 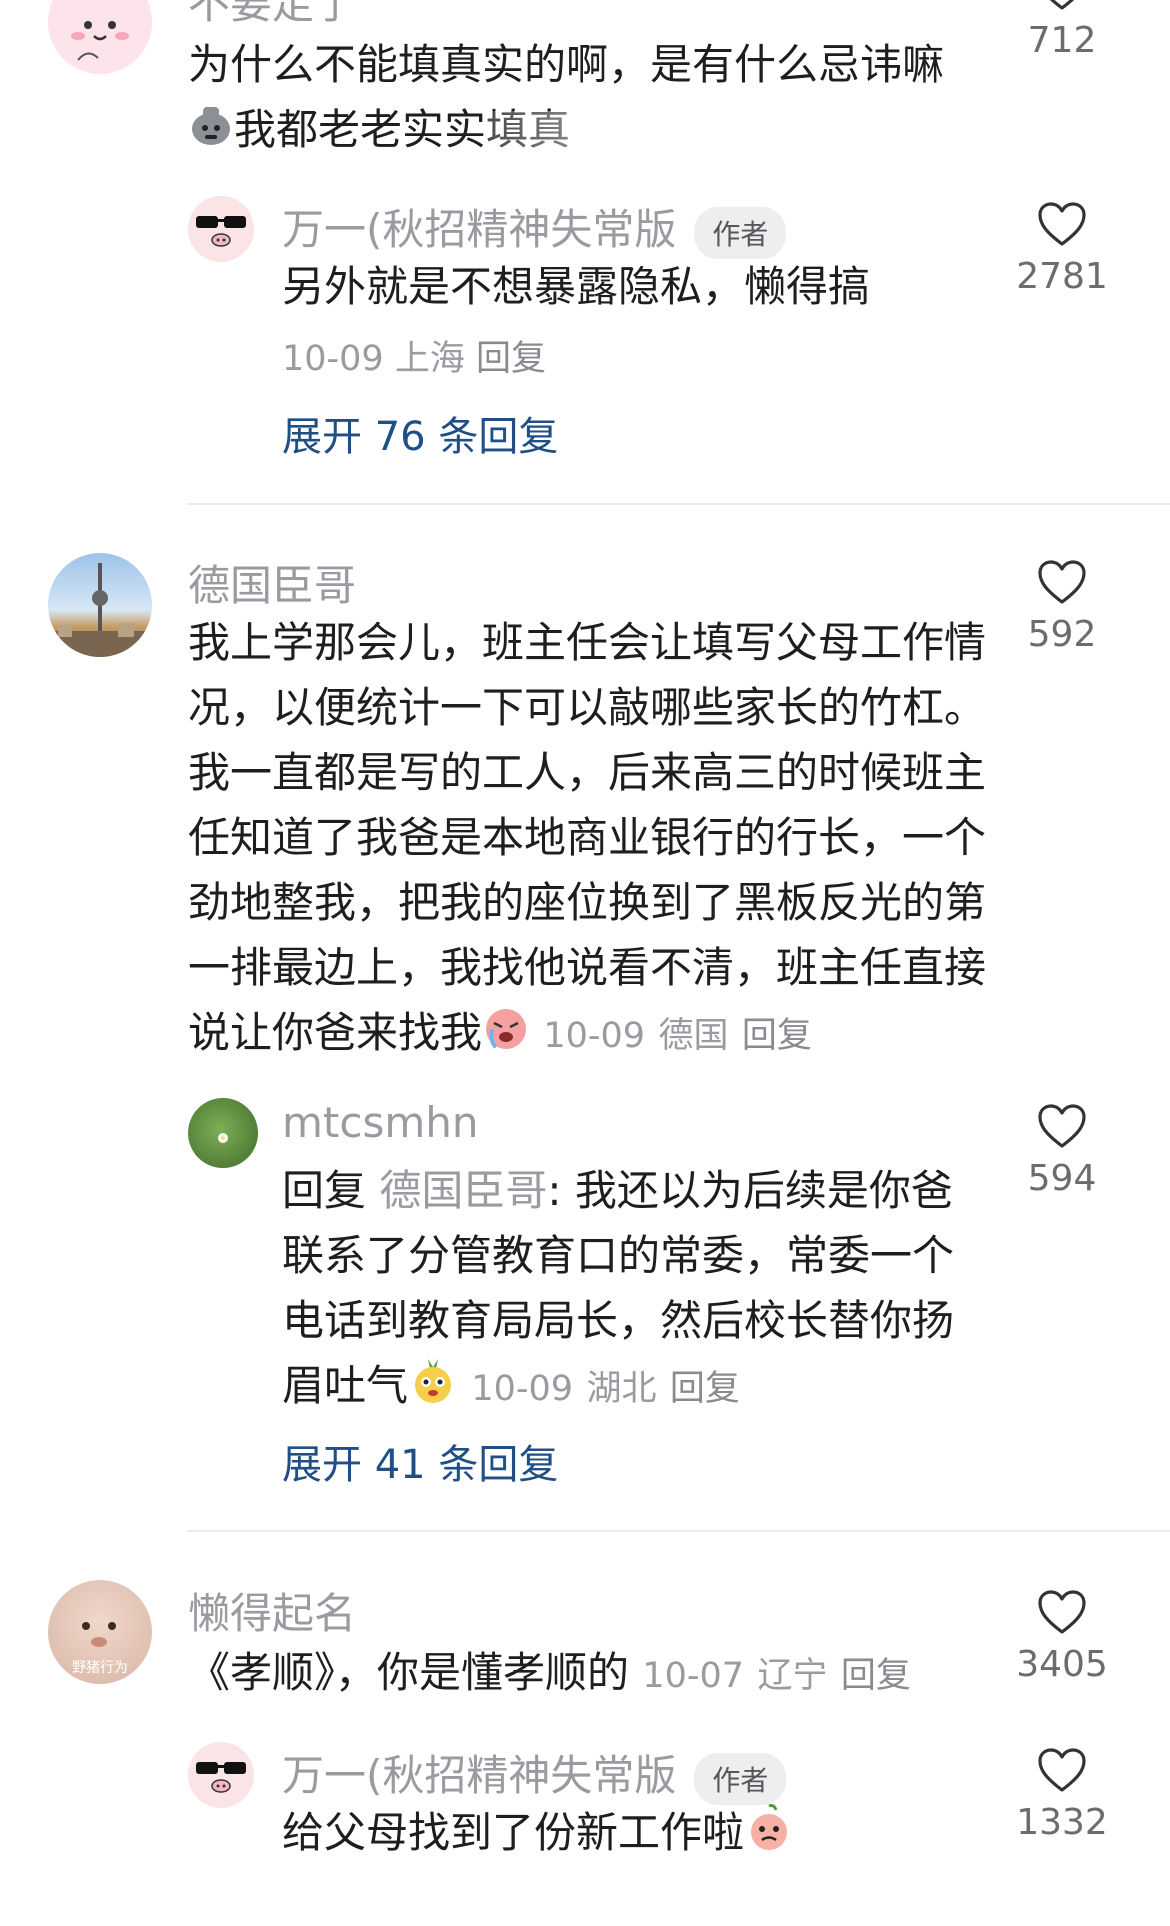 I want to click on pink-bunny-icon, so click(x=100, y=37).